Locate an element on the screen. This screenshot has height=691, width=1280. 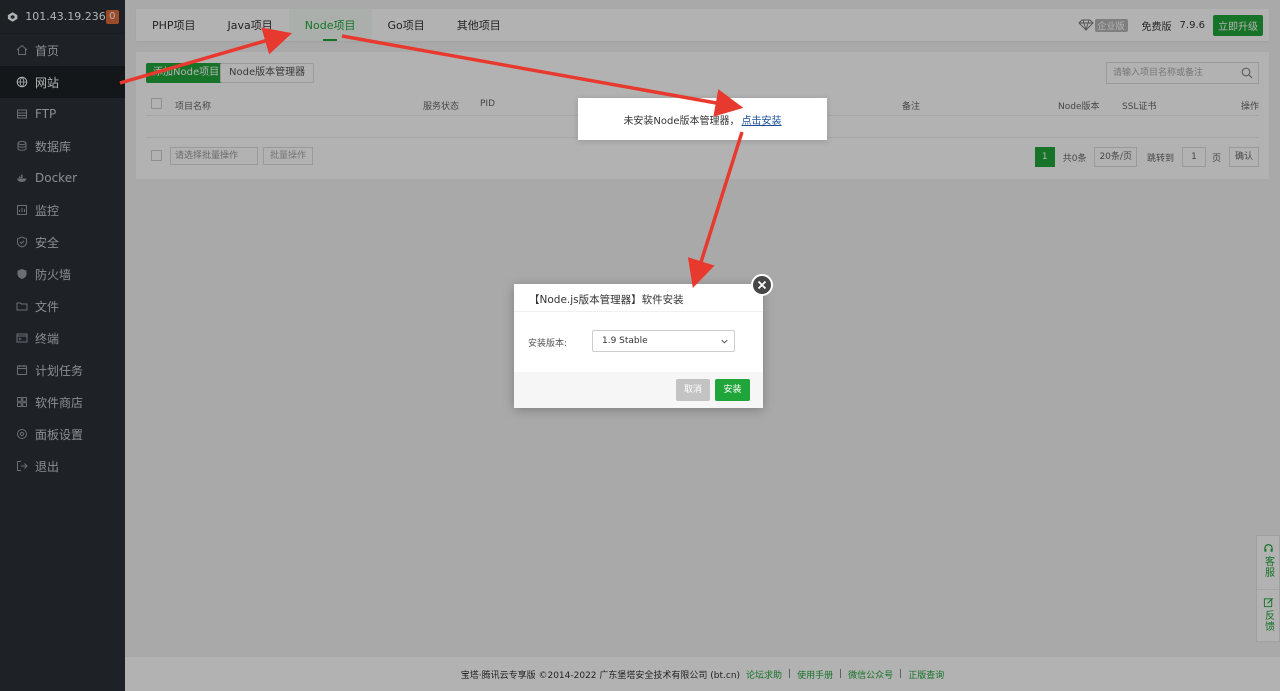
dialog-body: 安装版本: 1.9 Stable is located at coordinates (638, 342).